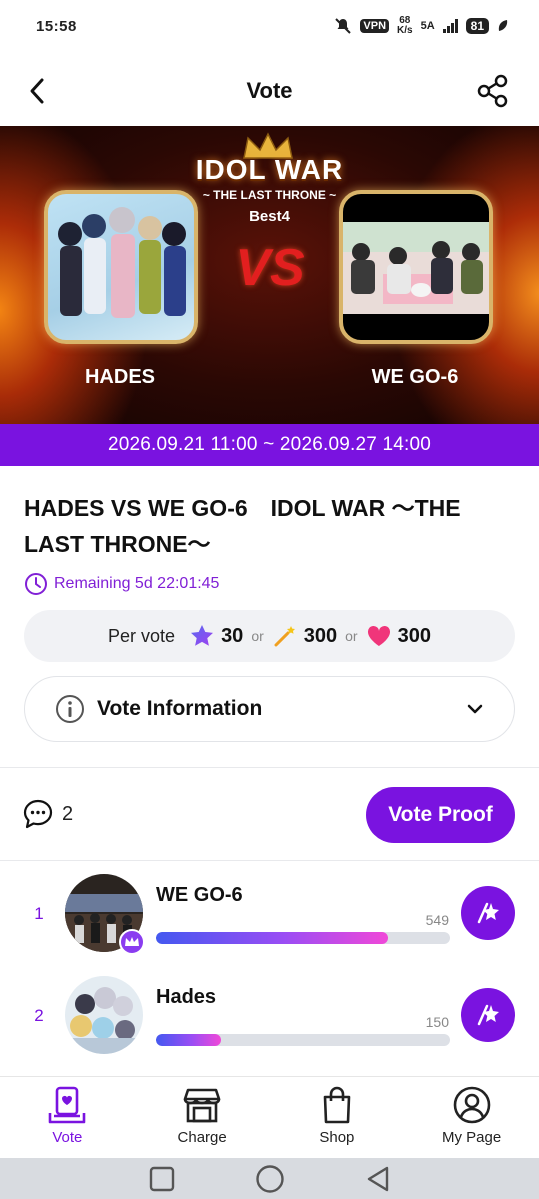 This screenshot has width=539, height=1199. What do you see at coordinates (36, 584) in the screenshot?
I see `clock-icon` at bounding box center [36, 584].